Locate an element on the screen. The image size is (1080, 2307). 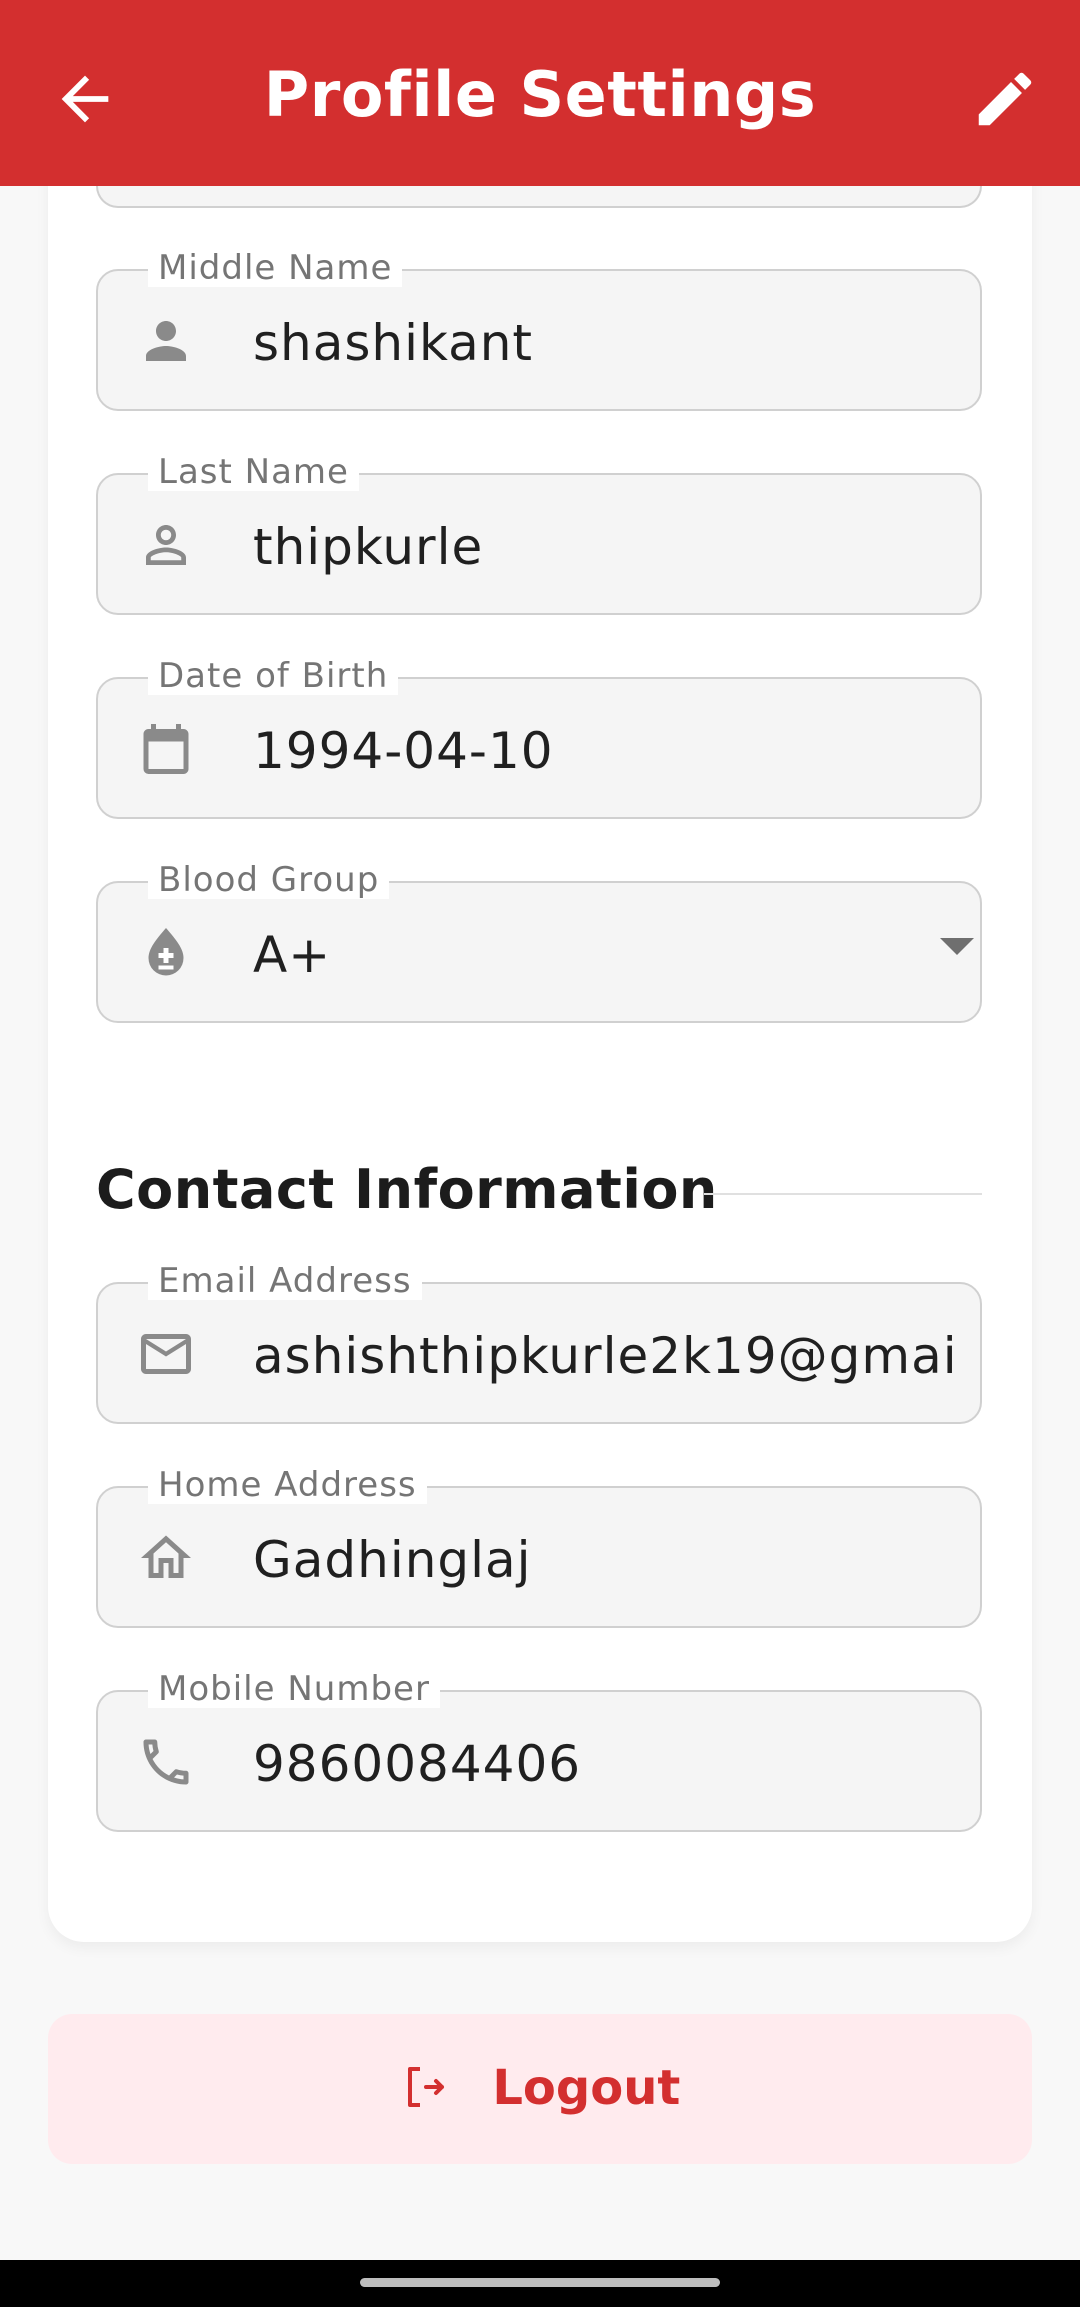
home-address-label: Home Address is located at coordinates (287, 1485).